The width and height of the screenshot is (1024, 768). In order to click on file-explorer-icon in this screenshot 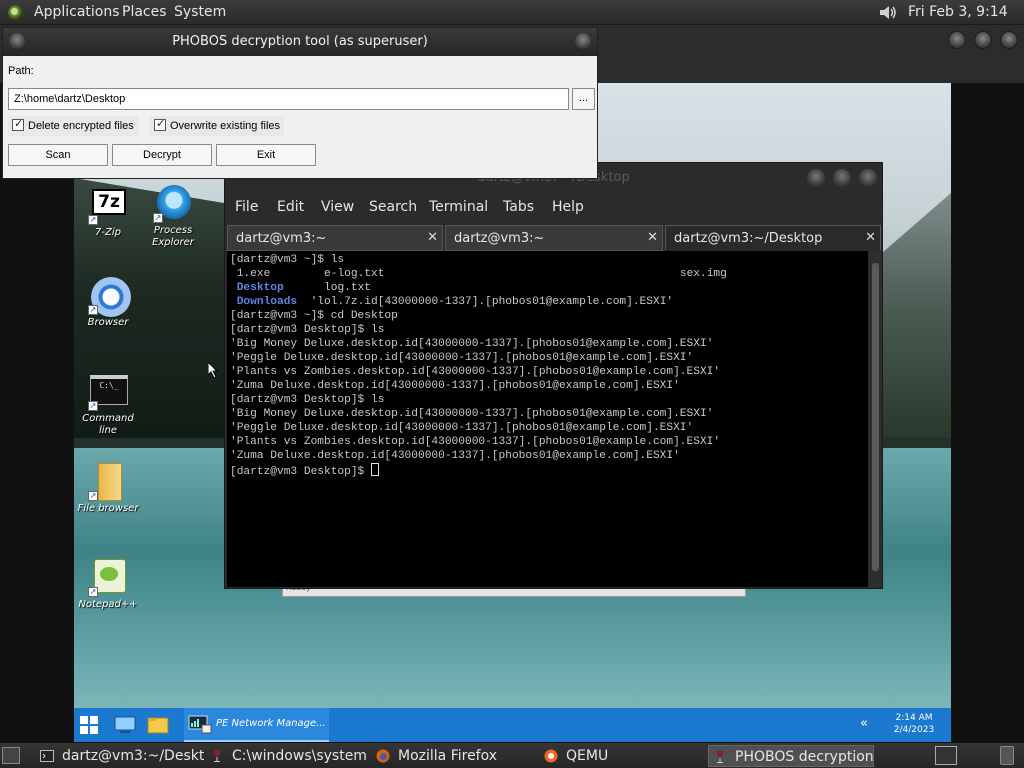, I will do `click(158, 725)`.